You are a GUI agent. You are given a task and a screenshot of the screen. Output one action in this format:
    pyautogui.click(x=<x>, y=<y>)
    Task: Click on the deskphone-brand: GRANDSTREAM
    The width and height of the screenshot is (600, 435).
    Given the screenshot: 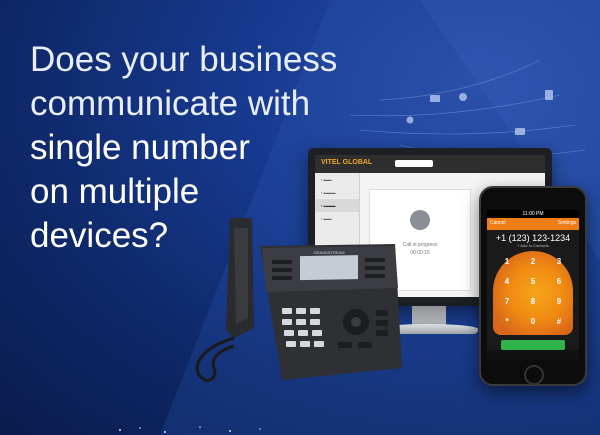 What is the action you would take?
    pyautogui.click(x=328, y=252)
    